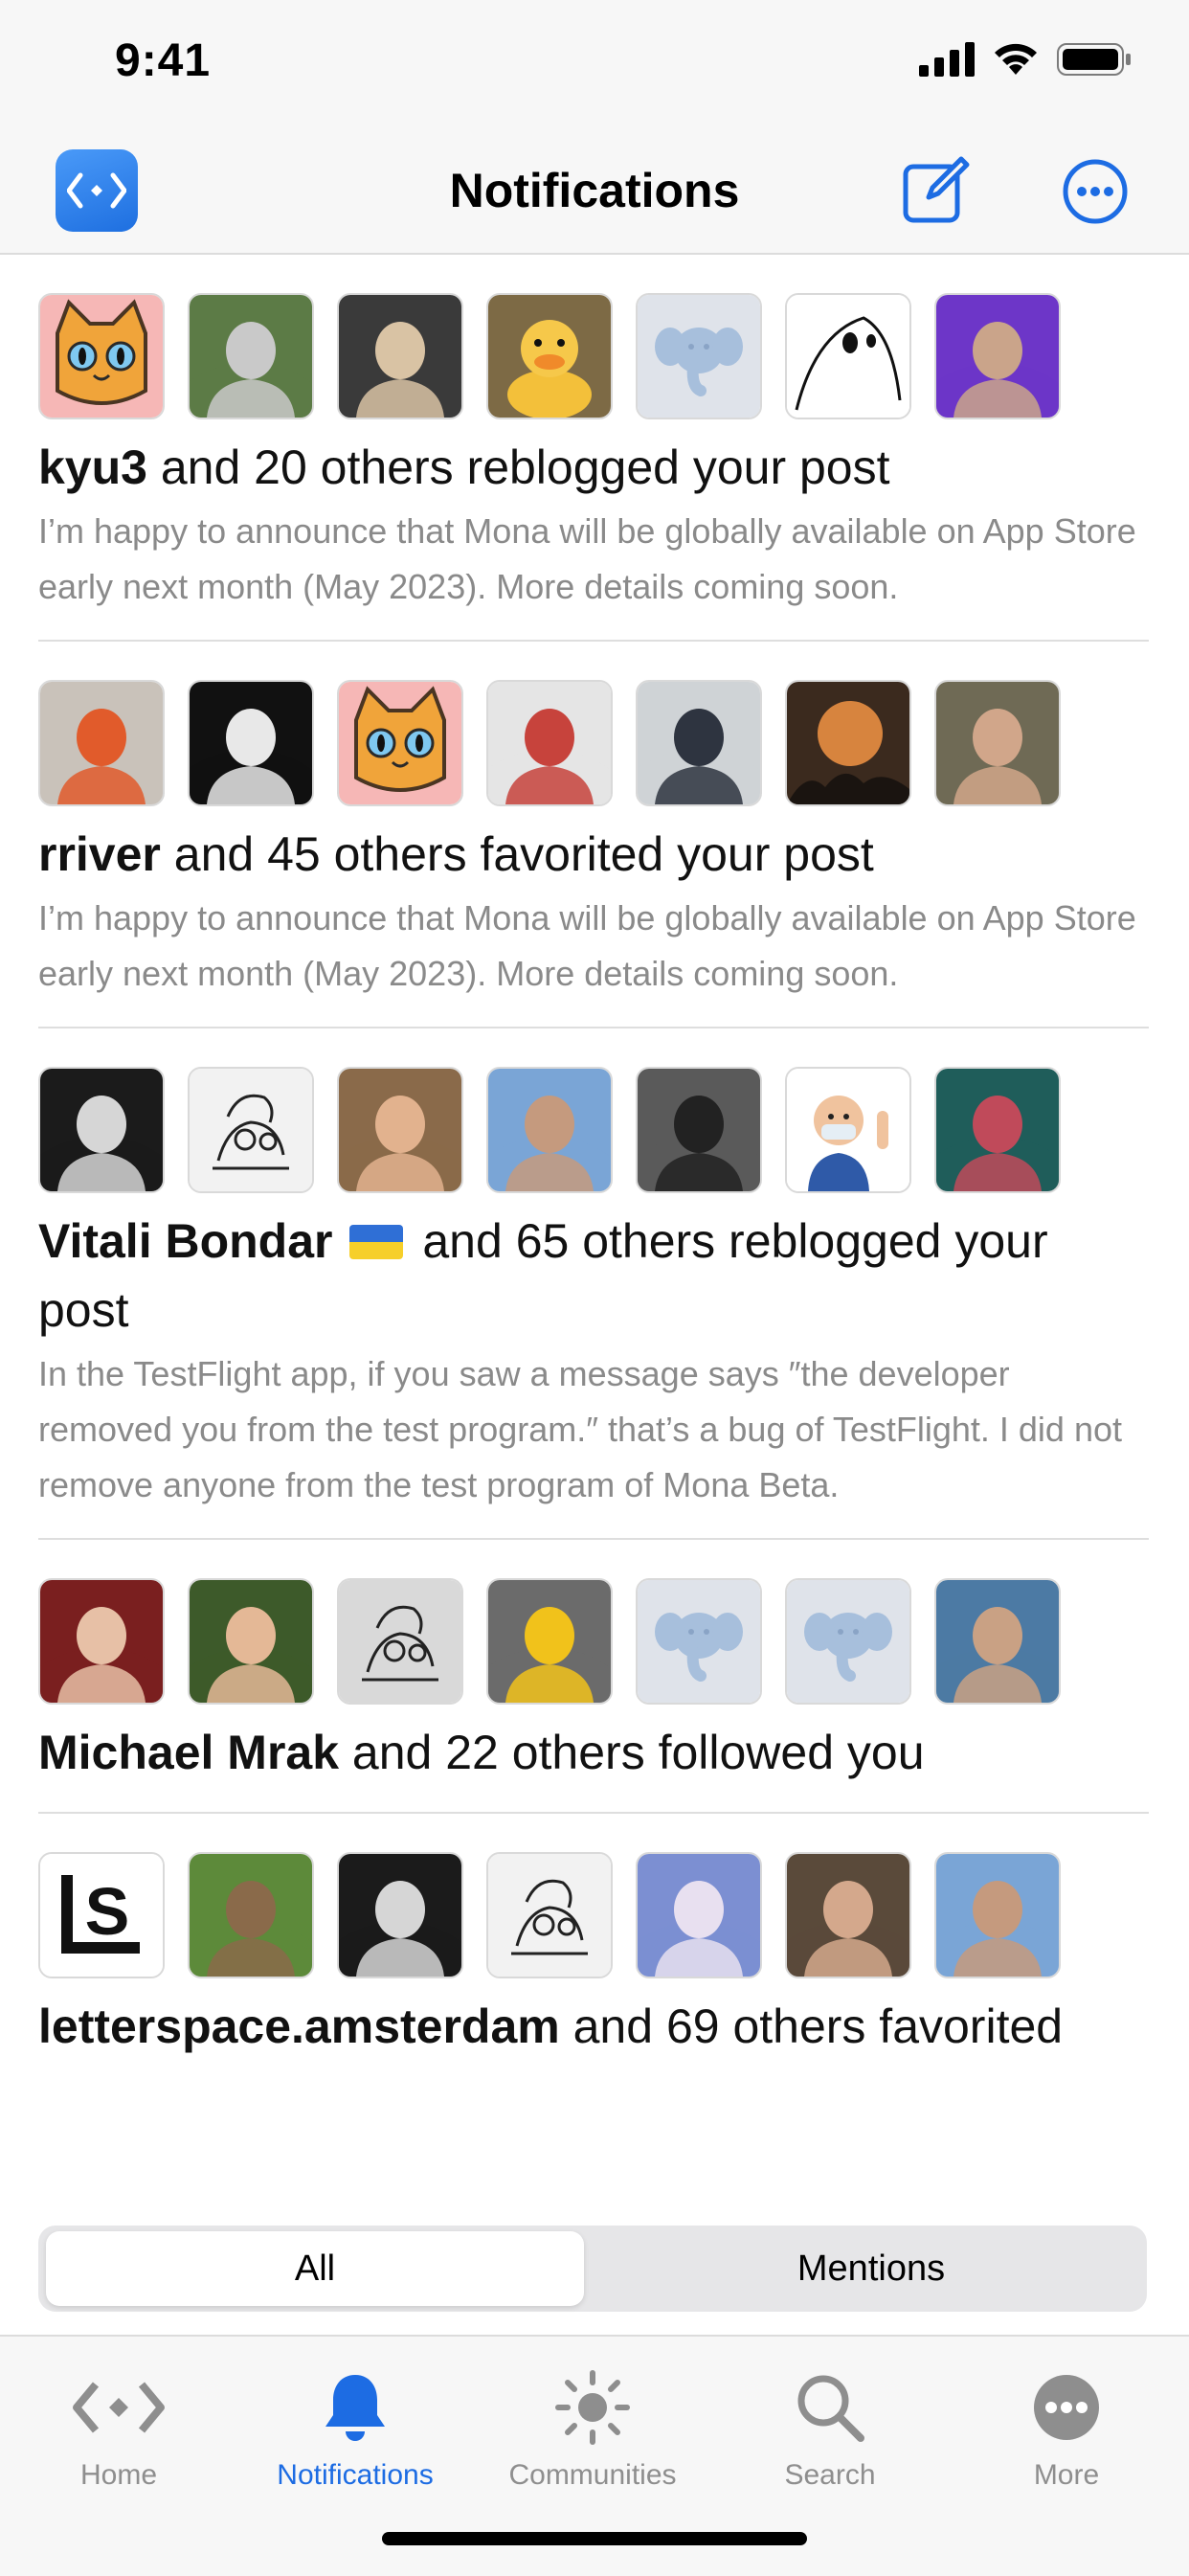 The image size is (1189, 2576). Describe the element at coordinates (107, 1911) in the screenshot. I see `svg-text: S` at that location.